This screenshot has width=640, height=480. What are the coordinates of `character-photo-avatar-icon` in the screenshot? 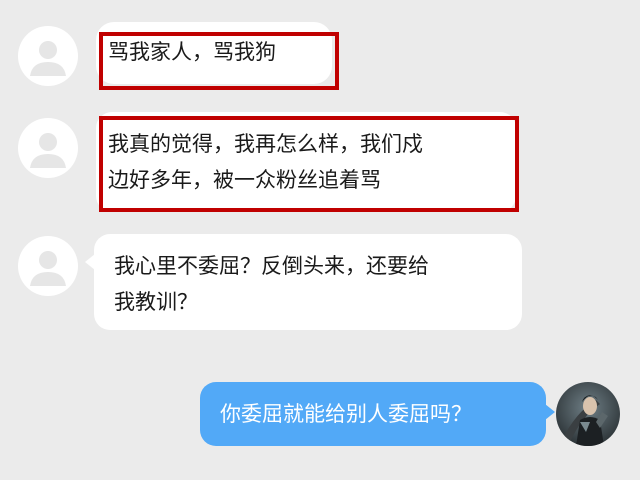 It's located at (588, 414).